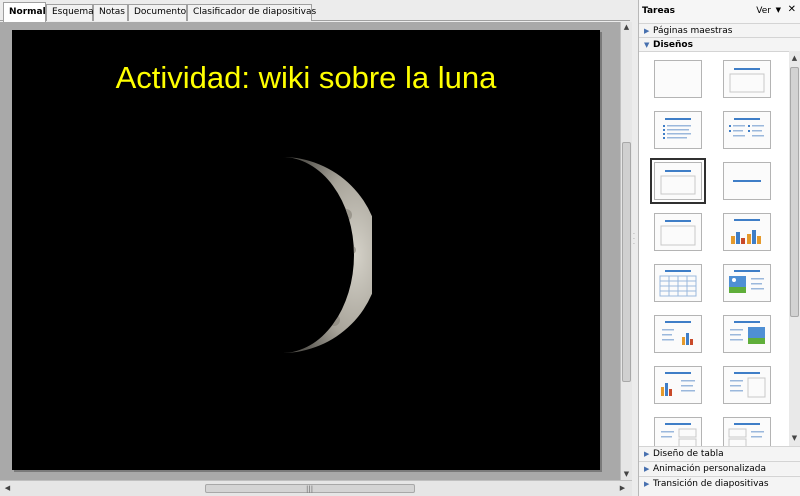  What do you see at coordinates (747, 283) in the screenshot?
I see `layout-title-clipart-text` at bounding box center [747, 283].